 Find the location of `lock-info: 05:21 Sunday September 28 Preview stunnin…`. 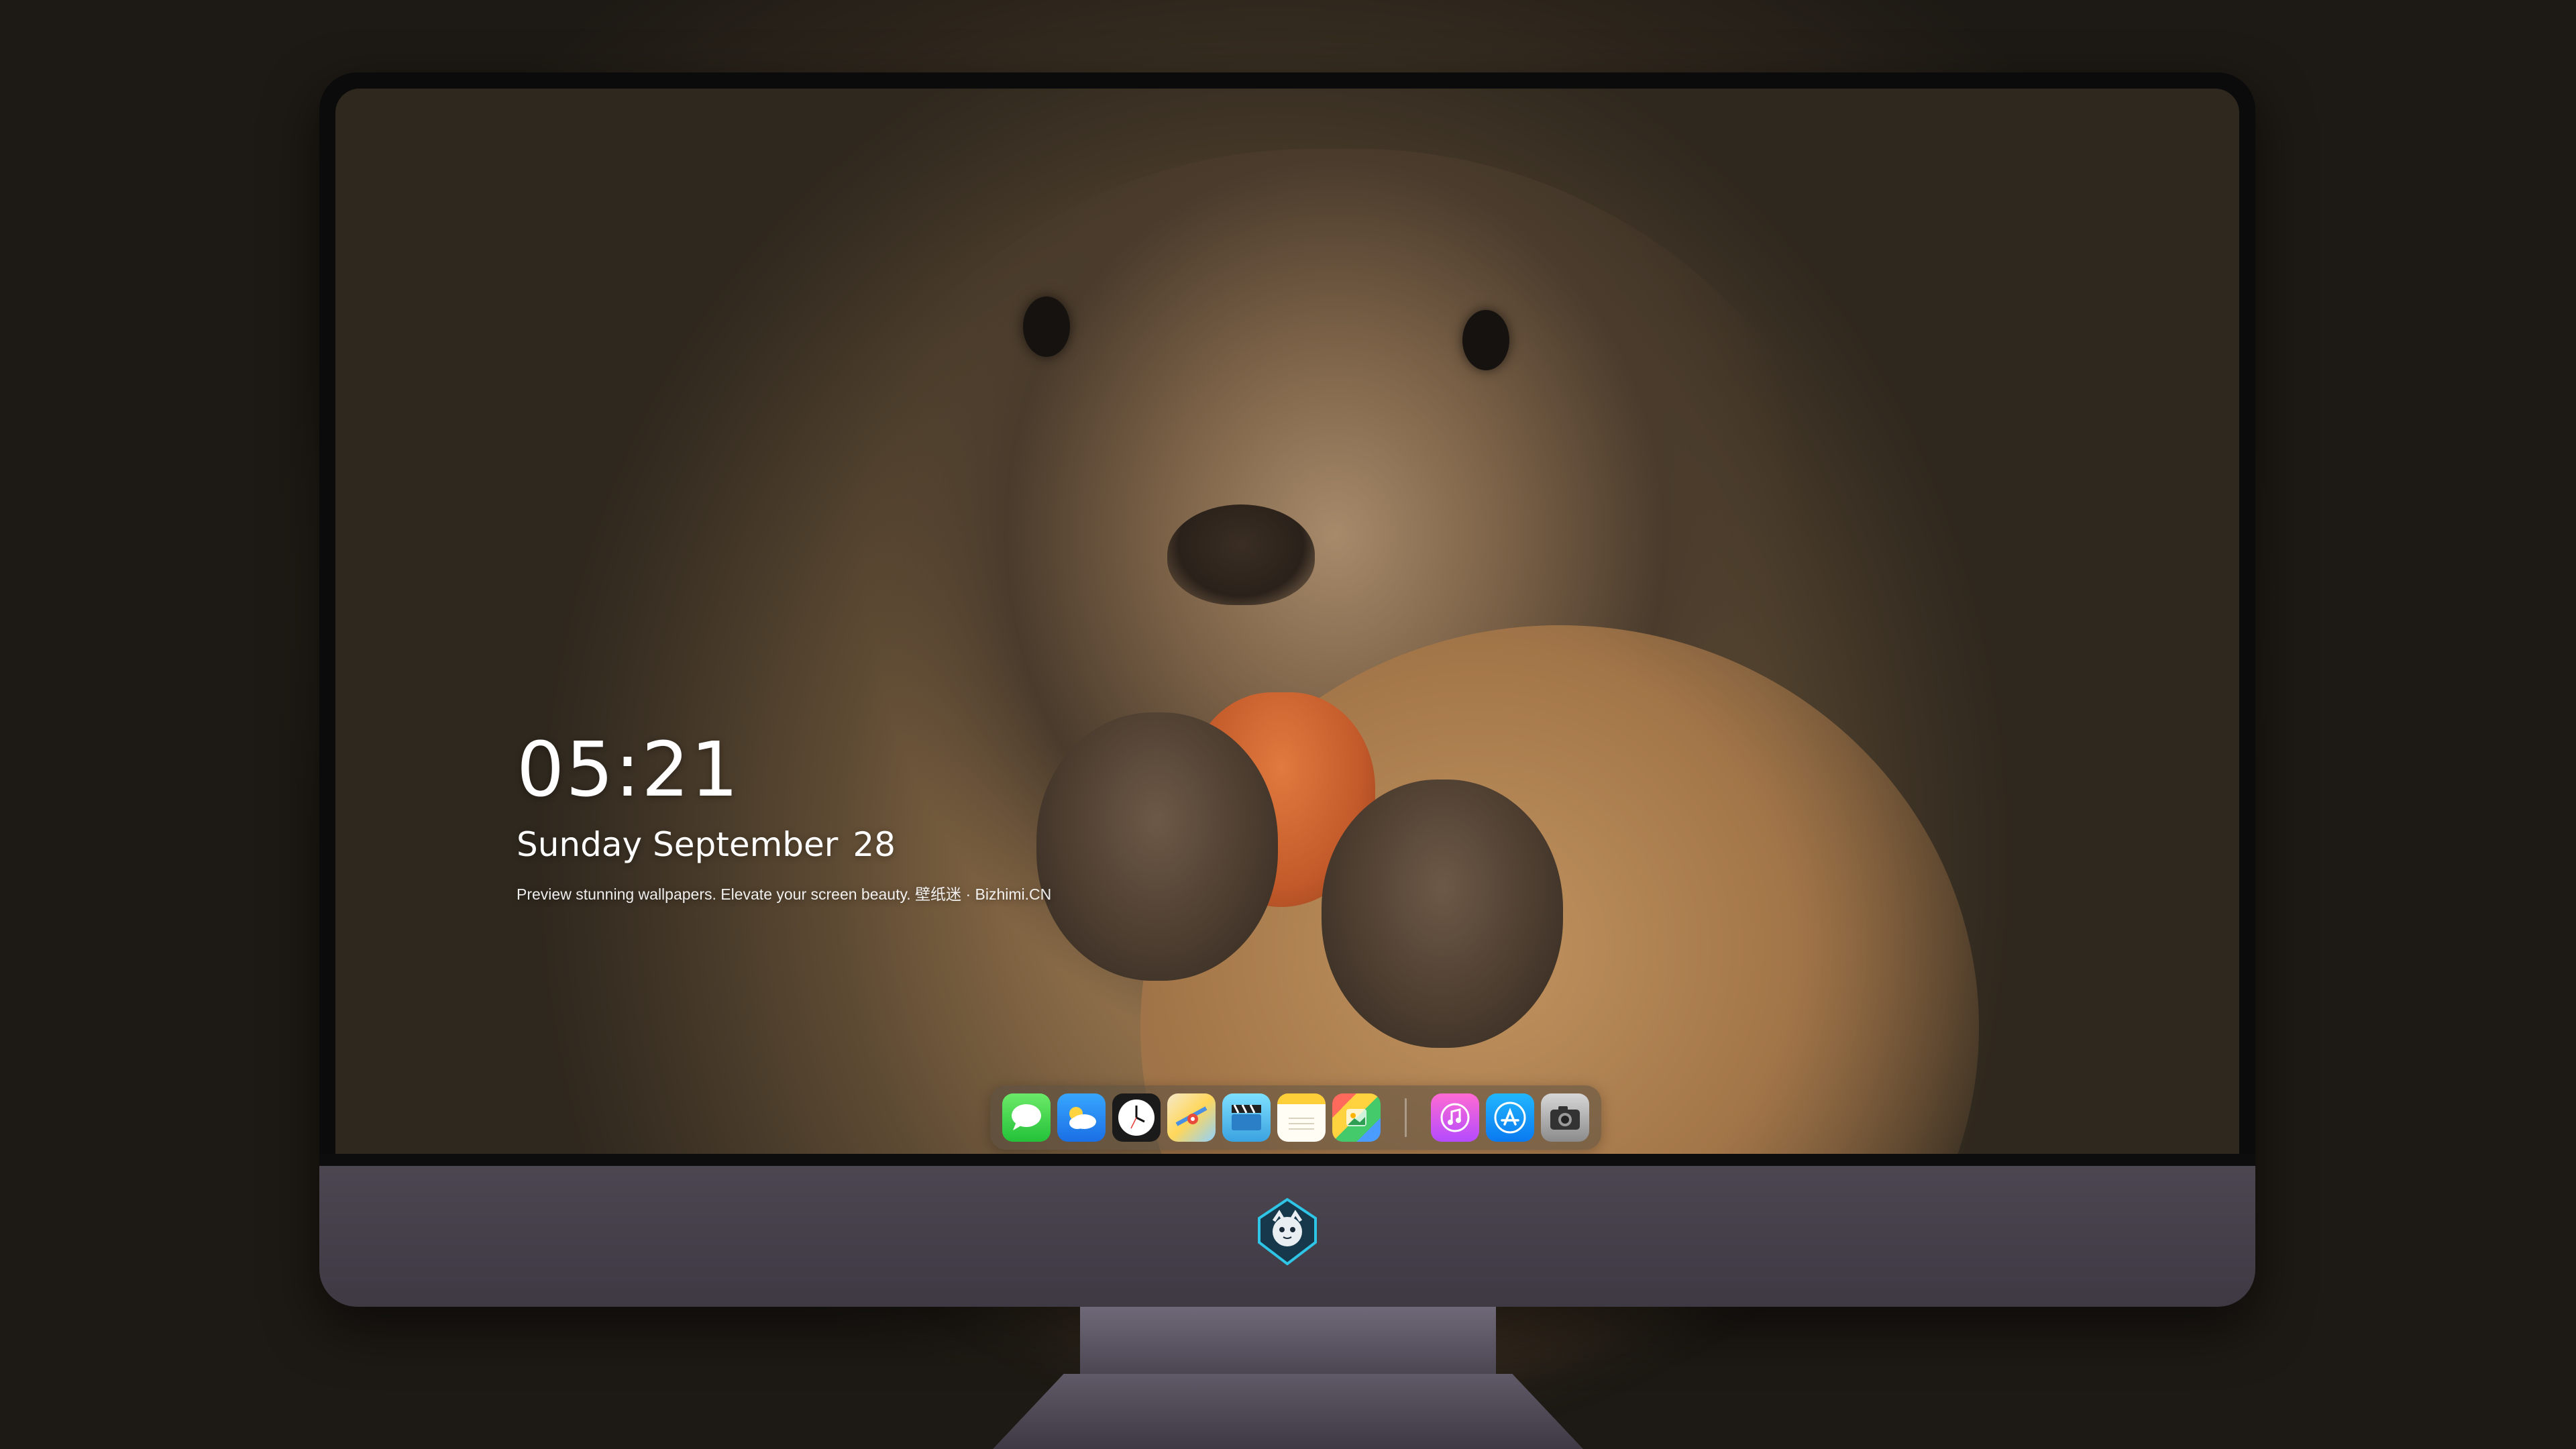

lock-info: 05:21 Sunday September 28 Preview stunnin… is located at coordinates (784, 817).